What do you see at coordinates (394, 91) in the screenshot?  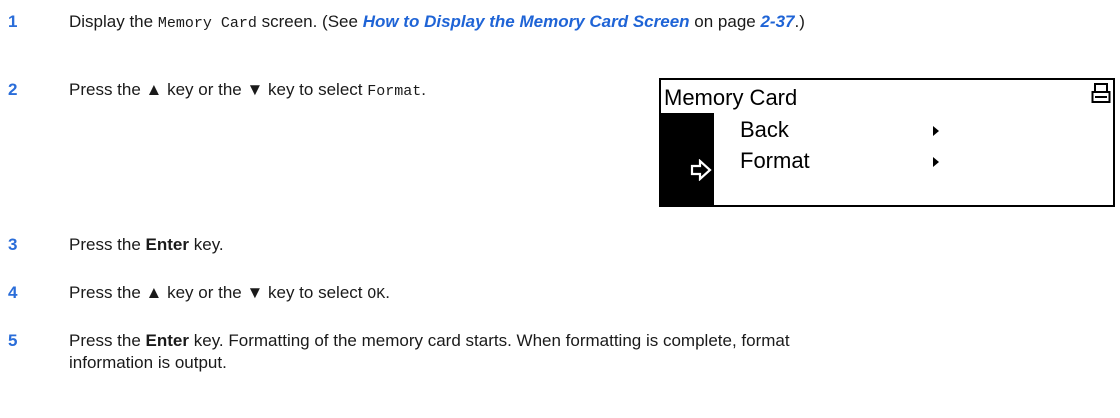 I see `ui-term: Format` at bounding box center [394, 91].